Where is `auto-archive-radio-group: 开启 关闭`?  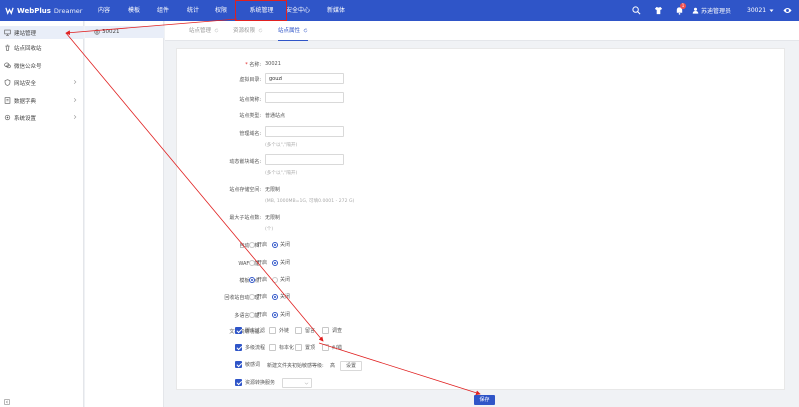 auto-archive-radio-group: 开启 关闭 is located at coordinates (272, 244).